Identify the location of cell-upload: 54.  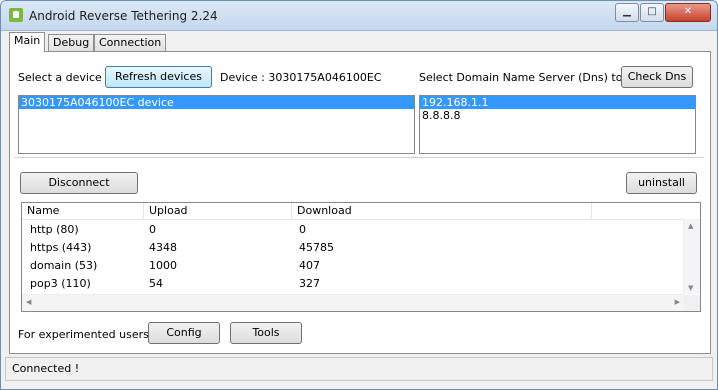
(156, 283).